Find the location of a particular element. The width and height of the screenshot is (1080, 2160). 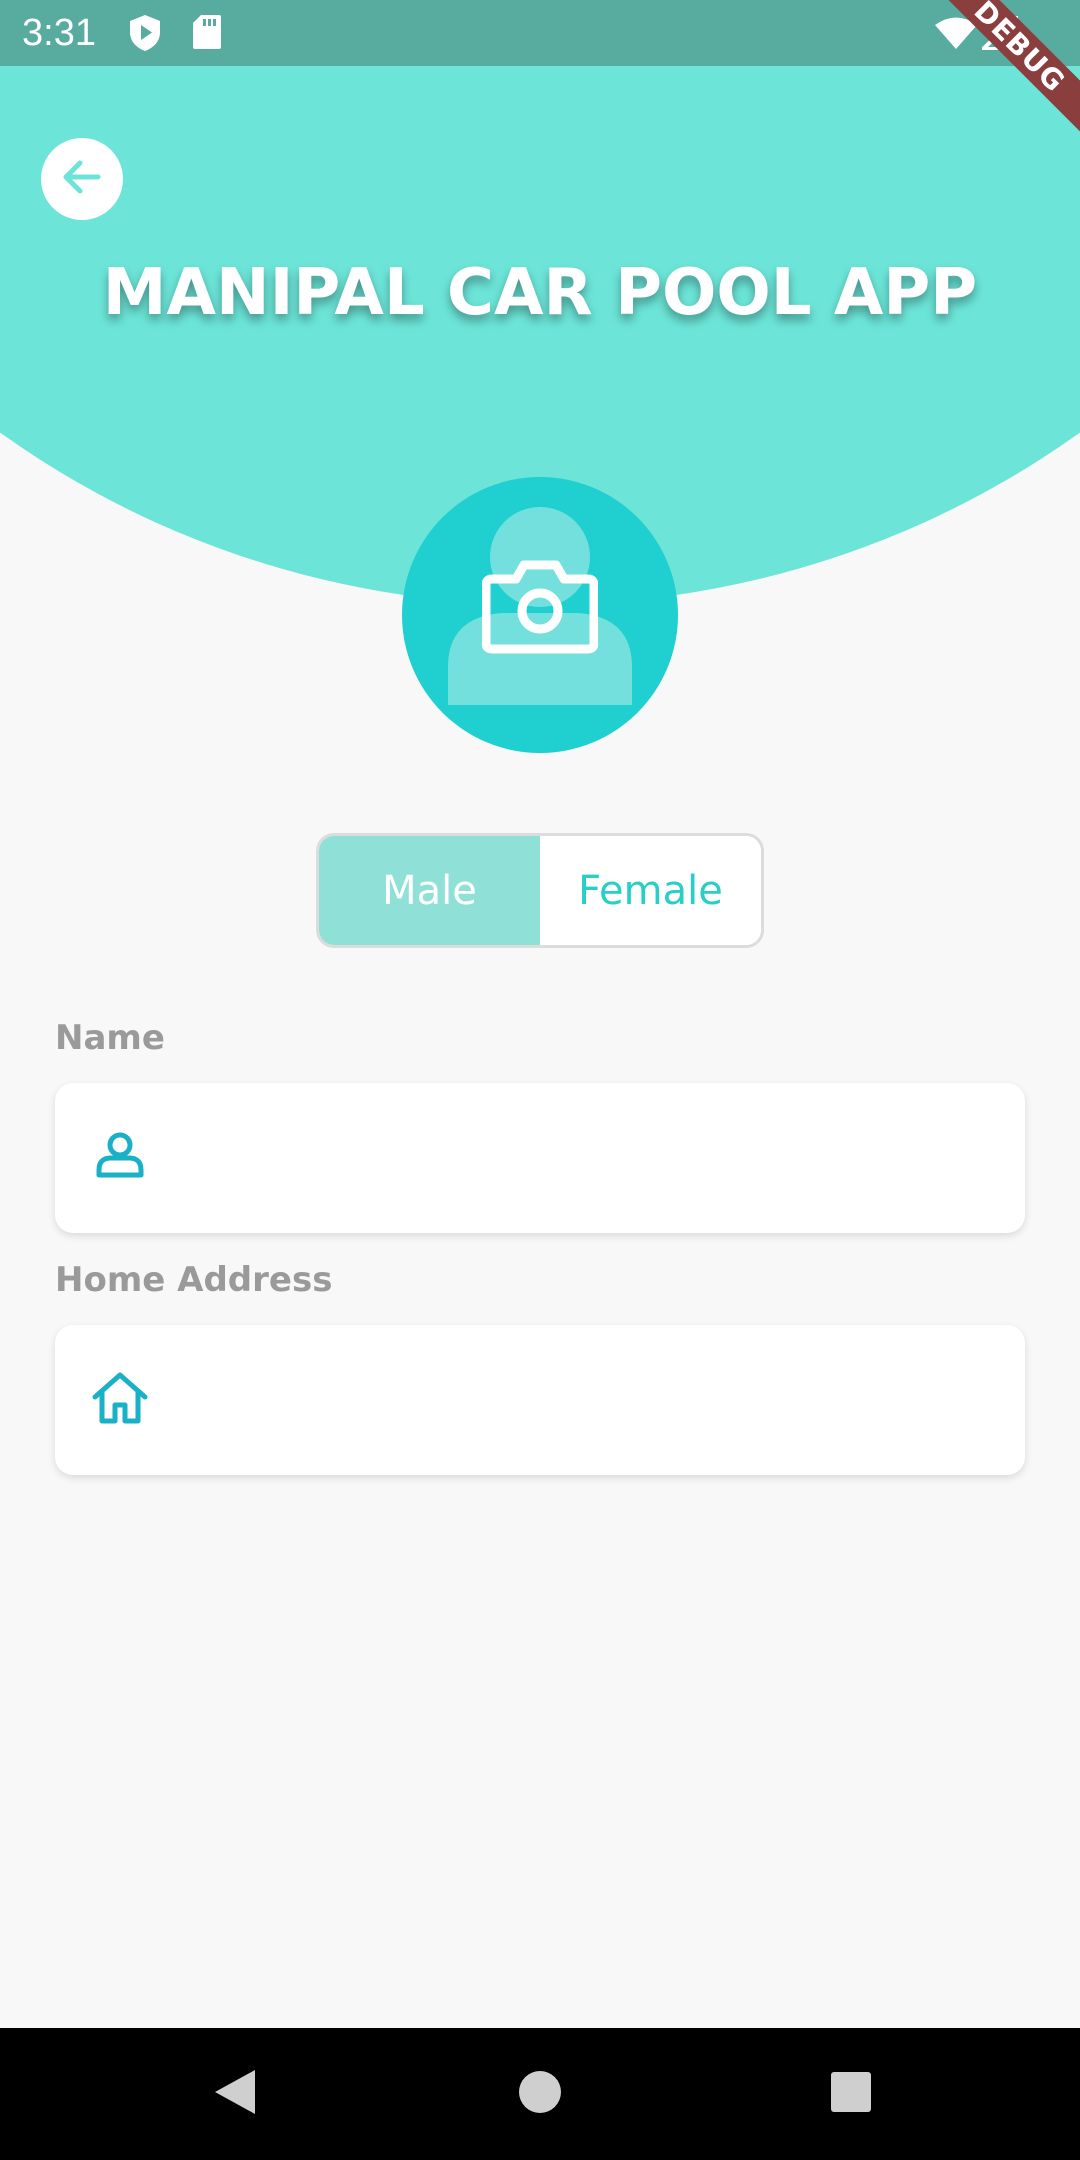

home-address-input is located at coordinates (595, 1400).